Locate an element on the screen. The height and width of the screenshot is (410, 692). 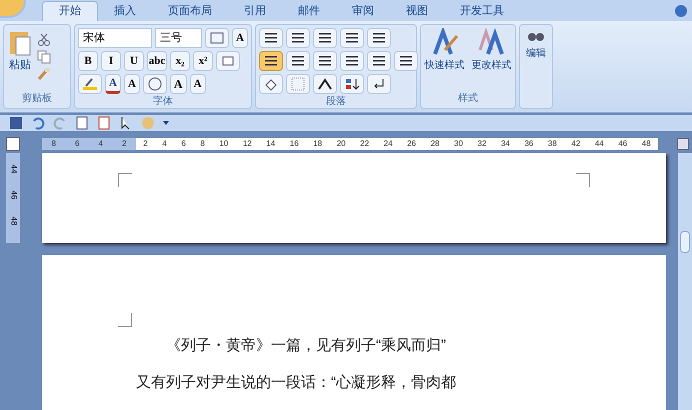
font-color-button: A is located at coordinates (113, 84).